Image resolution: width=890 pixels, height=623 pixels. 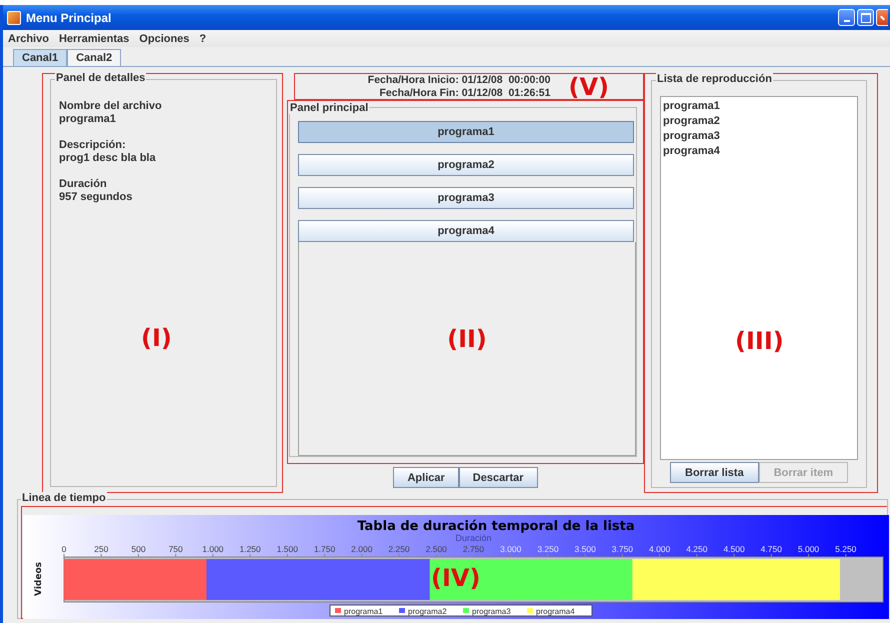 I want to click on x-tick-label: 2.500, so click(x=437, y=549).